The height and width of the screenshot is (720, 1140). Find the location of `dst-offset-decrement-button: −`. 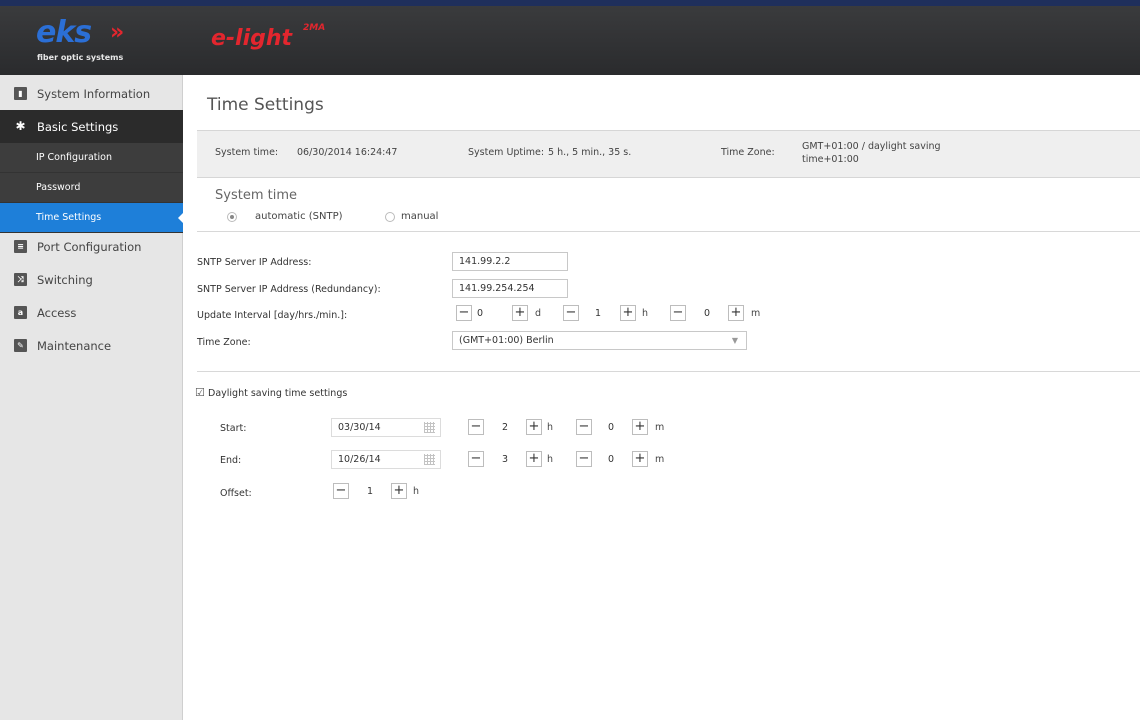

dst-offset-decrement-button: − is located at coordinates (341, 491).